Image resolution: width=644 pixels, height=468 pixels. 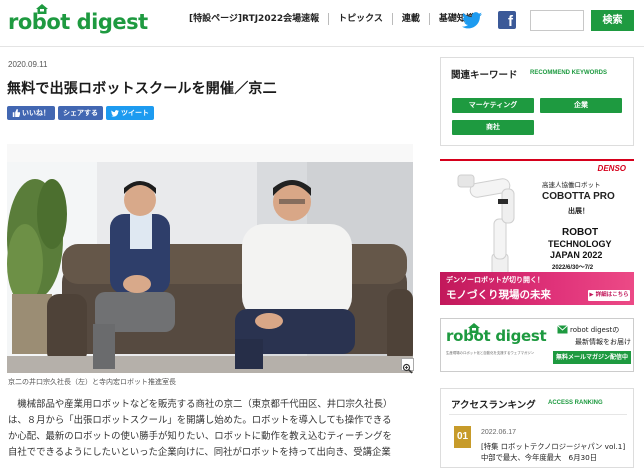 I want to click on header-divider, so click(x=322, y=46).